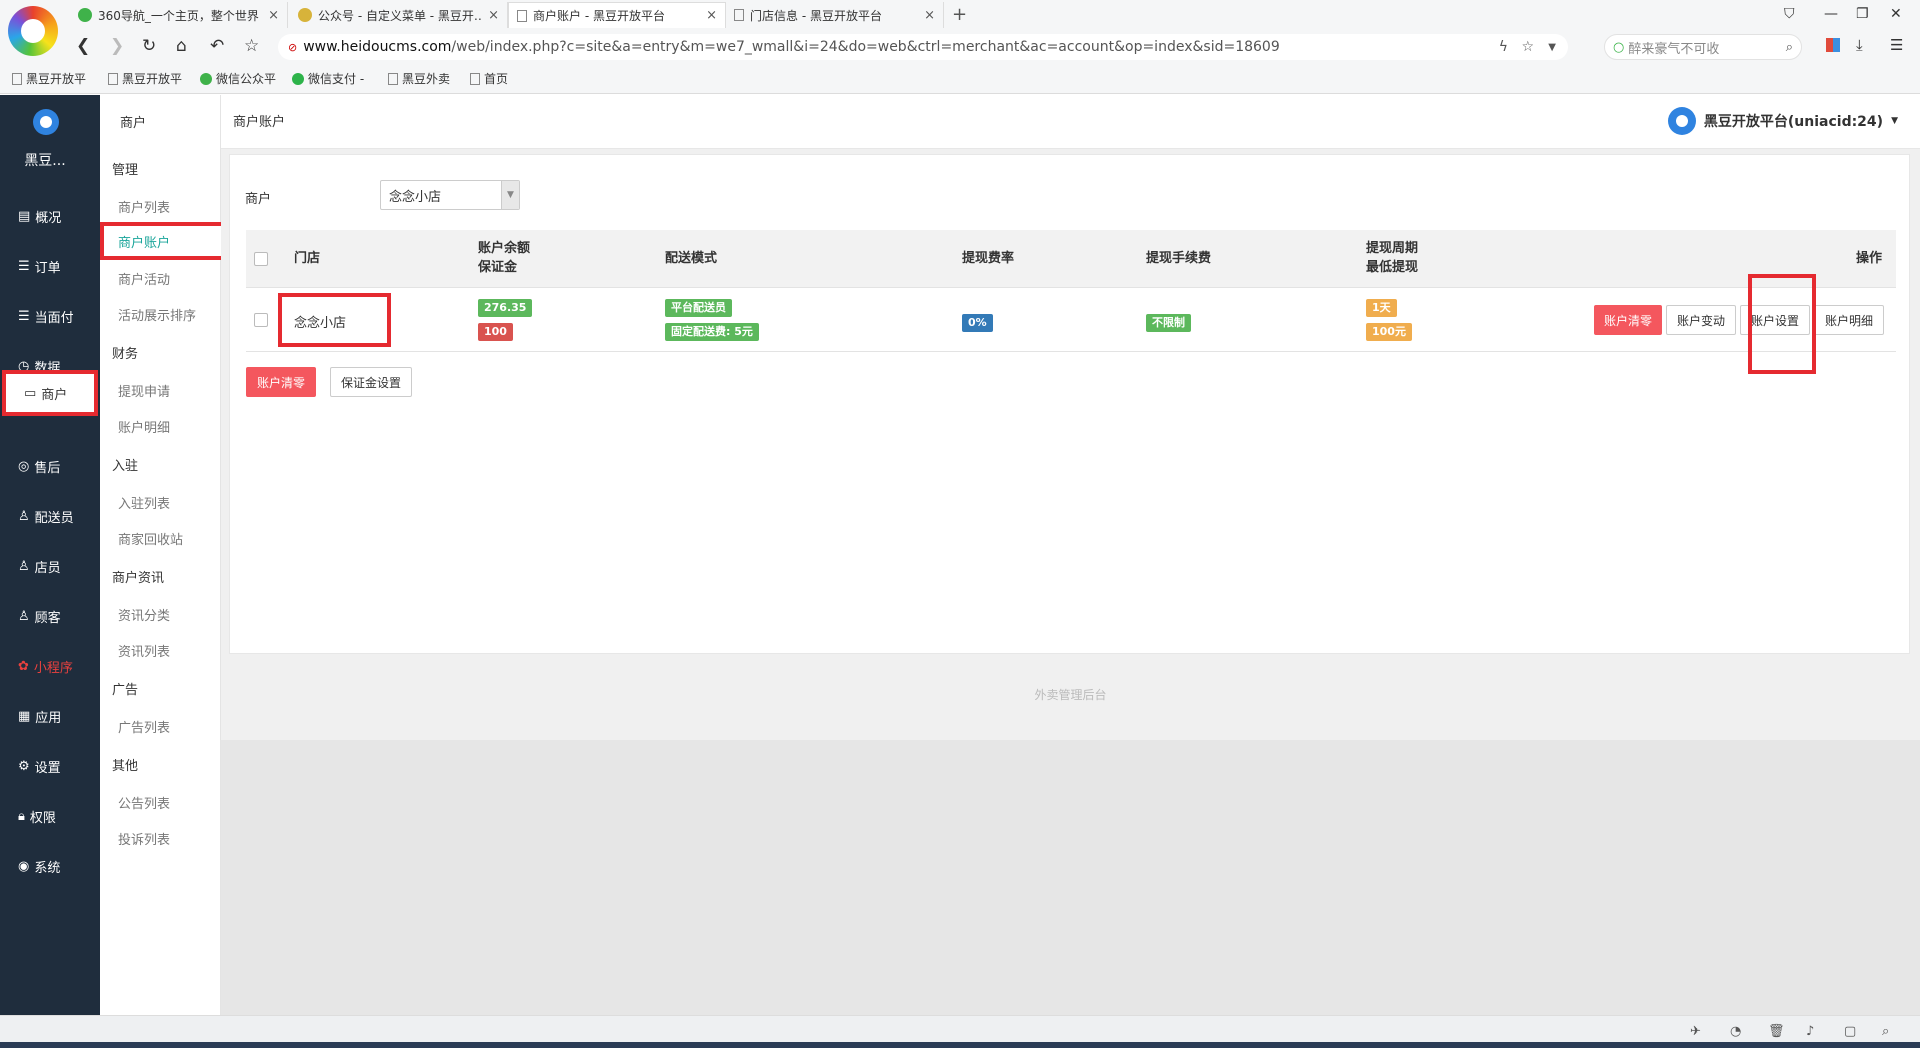 Image resolution: width=1920 pixels, height=1048 pixels. What do you see at coordinates (157, 314) in the screenshot?
I see `submenu-item-activity-sort: 活动展示排序` at bounding box center [157, 314].